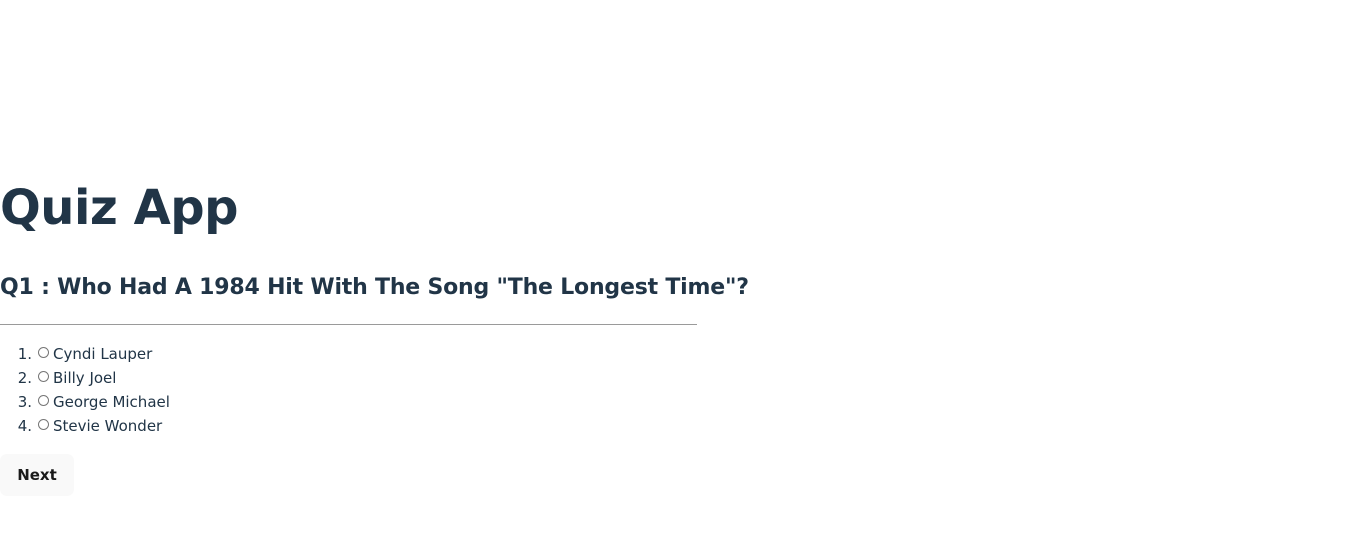  Describe the element at coordinates (24, 378) in the screenshot. I see `option-number: 2.` at that location.